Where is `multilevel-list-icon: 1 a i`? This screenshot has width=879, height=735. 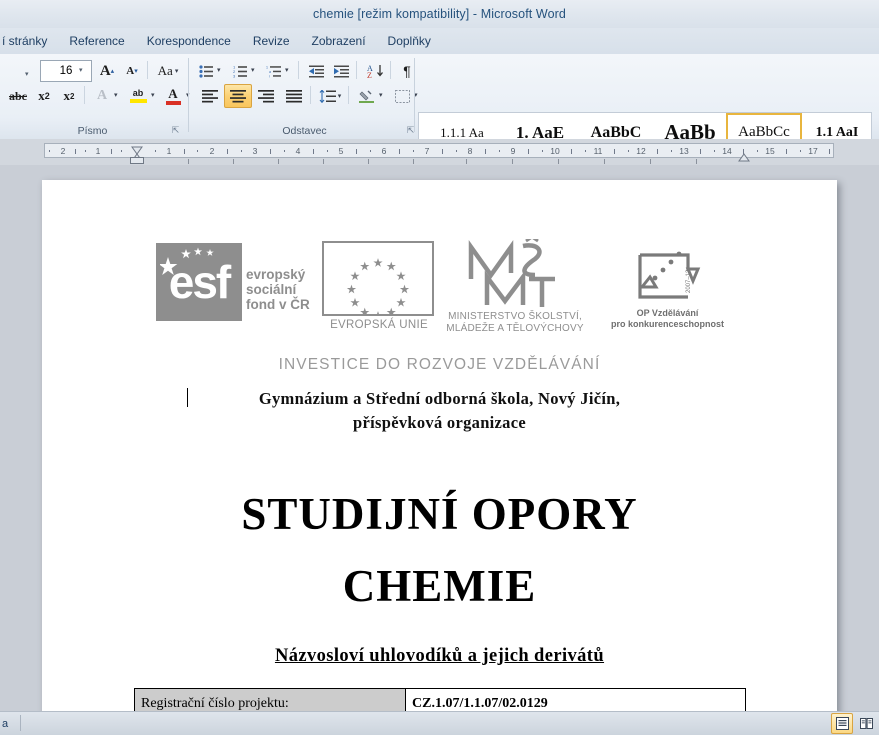
multilevel-list-icon: 1 a i is located at coordinates (273, 71).